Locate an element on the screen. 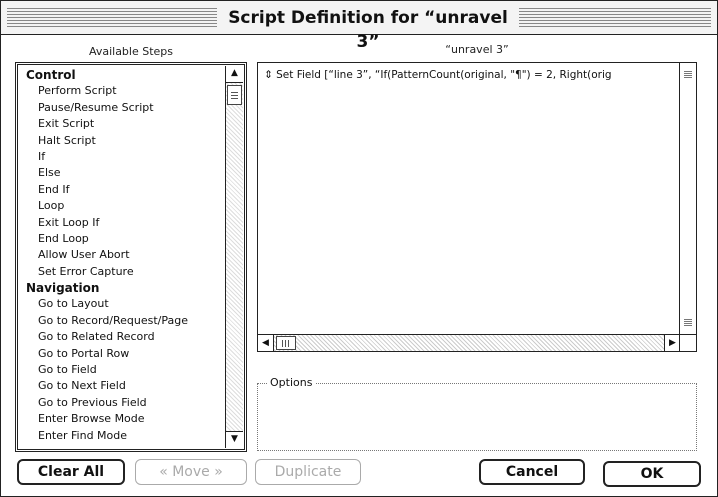  step-list-item: Pause/Resume Script is located at coordinates (122, 108).